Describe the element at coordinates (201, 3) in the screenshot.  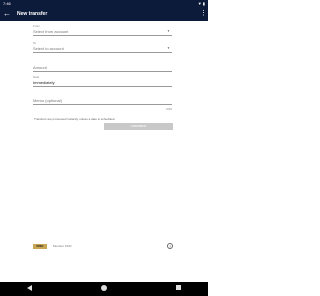
I see `status-icons: ▼ ▮` at that location.